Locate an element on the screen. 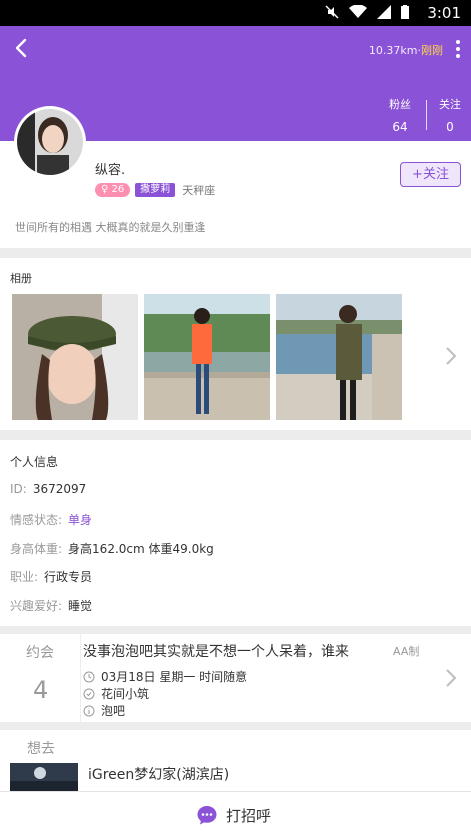 This screenshot has width=471, height=839. gender-age-badge: ♀ 26 is located at coordinates (113, 190).